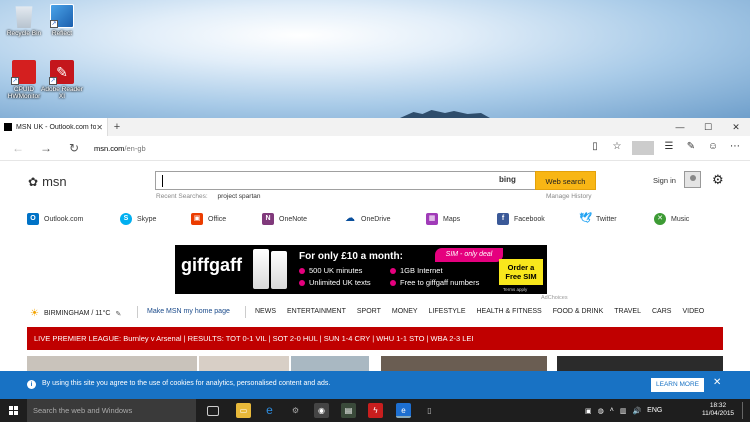 This screenshot has width=750, height=422. What do you see at coordinates (55, 219) in the screenshot?
I see `app-link-outlook: O Outlook.com` at bounding box center [55, 219].